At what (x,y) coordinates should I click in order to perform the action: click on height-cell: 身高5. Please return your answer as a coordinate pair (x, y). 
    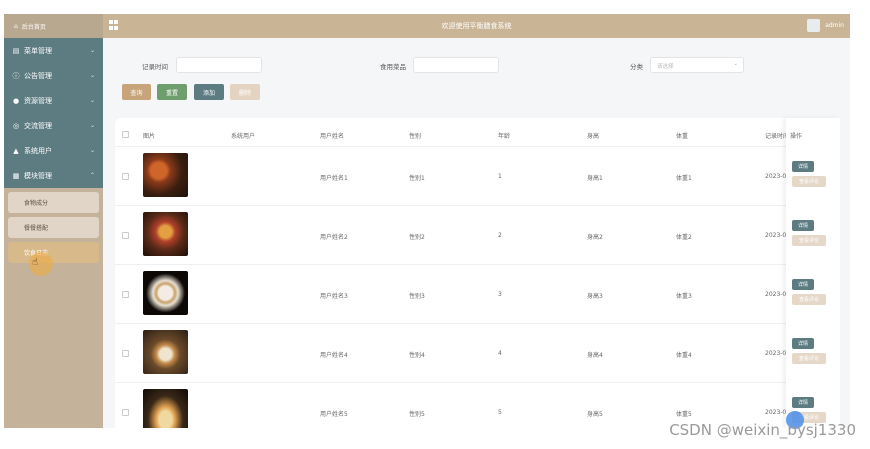
    Looking at the image, I should click on (595, 414).